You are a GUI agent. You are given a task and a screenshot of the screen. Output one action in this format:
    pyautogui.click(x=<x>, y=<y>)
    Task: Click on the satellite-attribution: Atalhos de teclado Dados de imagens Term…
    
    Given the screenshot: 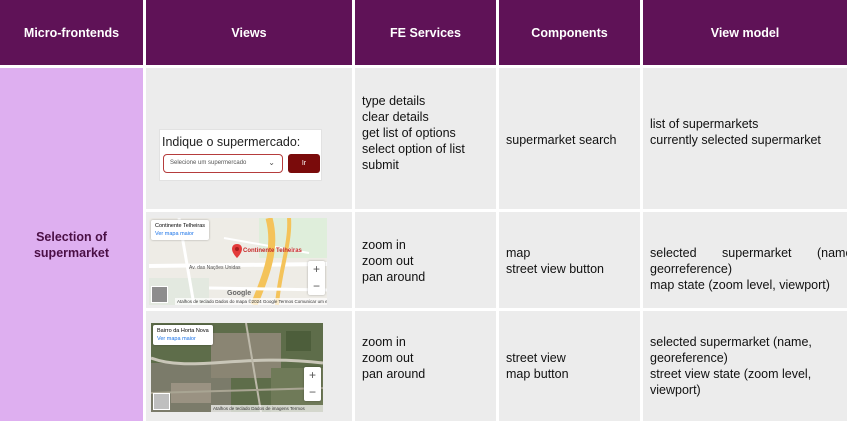 What is the action you would take?
    pyautogui.click(x=267, y=408)
    